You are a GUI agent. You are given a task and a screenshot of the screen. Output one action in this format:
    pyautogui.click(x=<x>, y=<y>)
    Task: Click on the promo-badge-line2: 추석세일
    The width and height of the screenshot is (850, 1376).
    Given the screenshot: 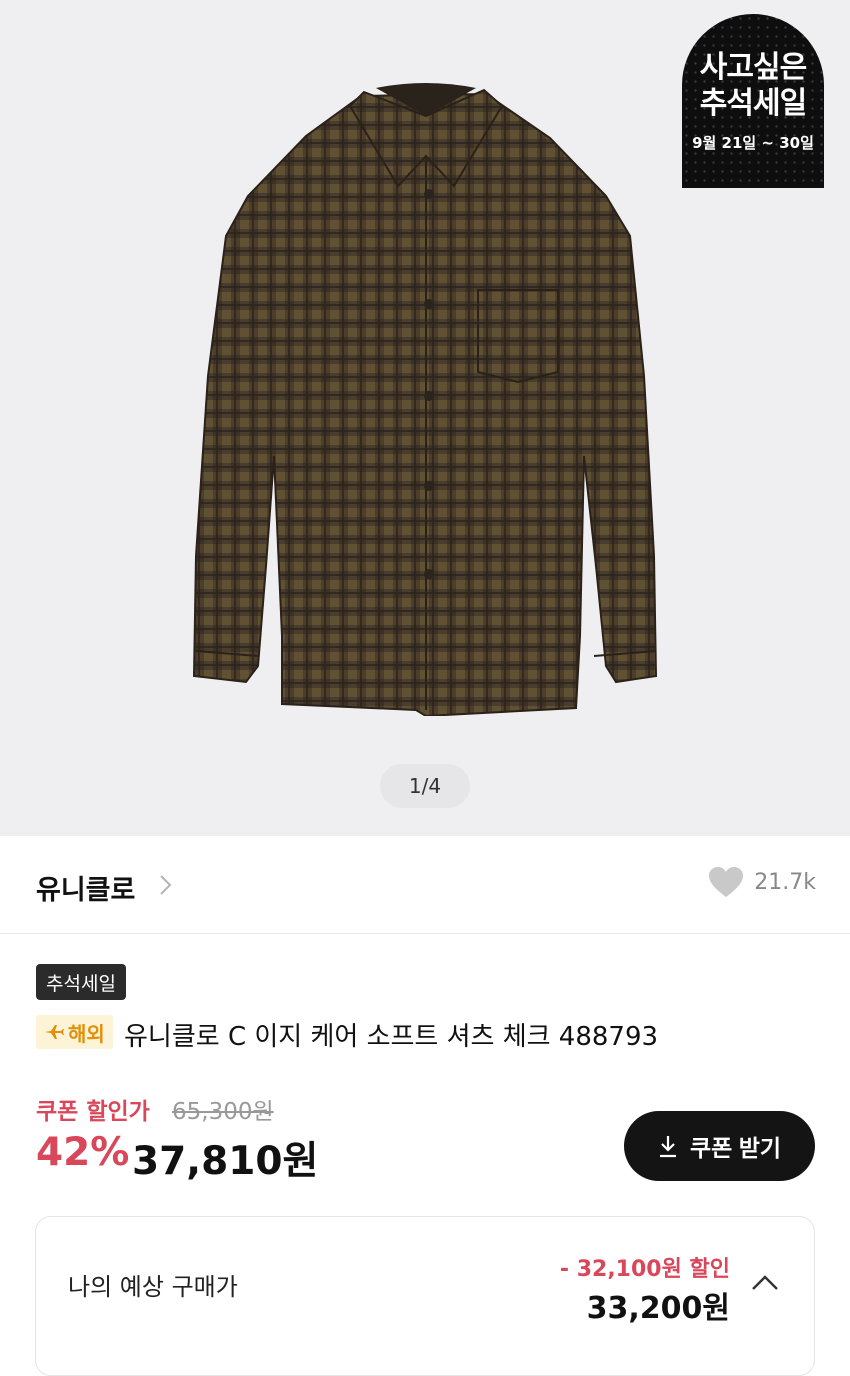 What is the action you would take?
    pyautogui.click(x=753, y=103)
    